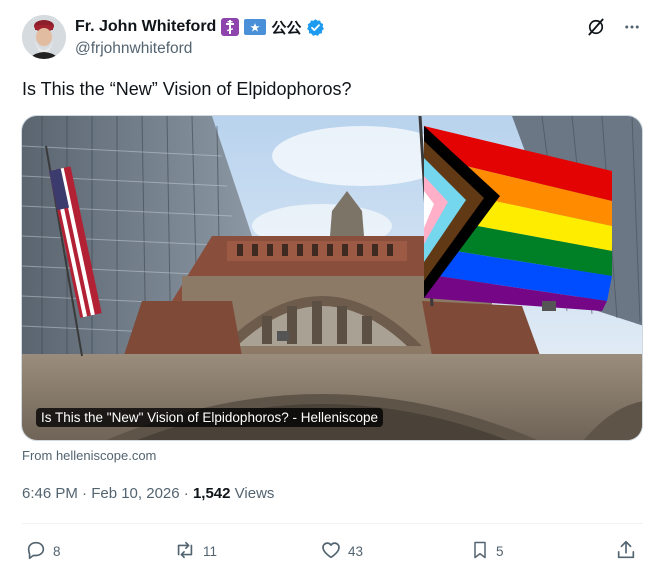 The height and width of the screenshot is (577, 665). Describe the element at coordinates (286, 28) in the screenshot. I see `name-symbols: 公公` at that location.